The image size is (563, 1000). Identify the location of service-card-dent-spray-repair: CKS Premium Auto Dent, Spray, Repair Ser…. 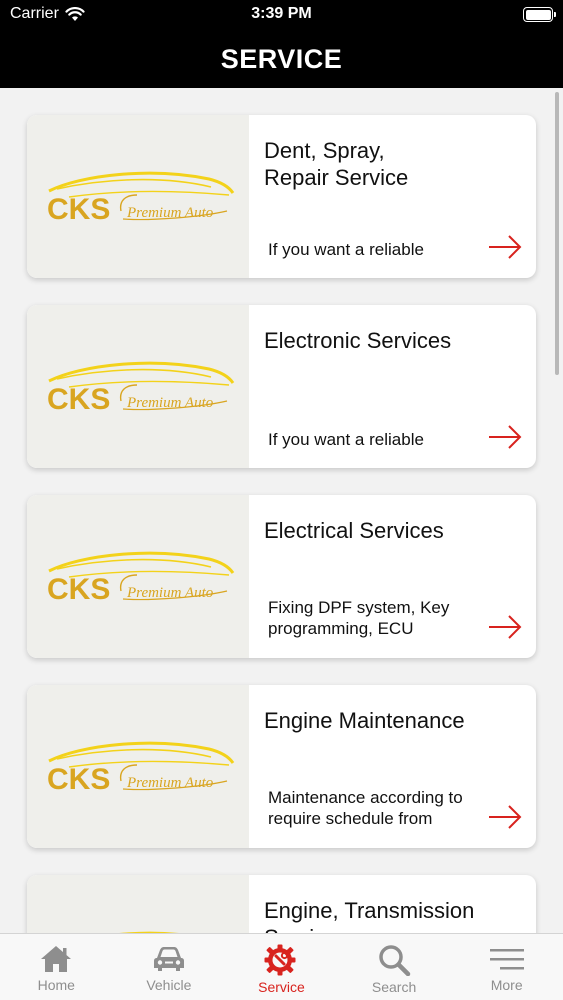
(281, 196).